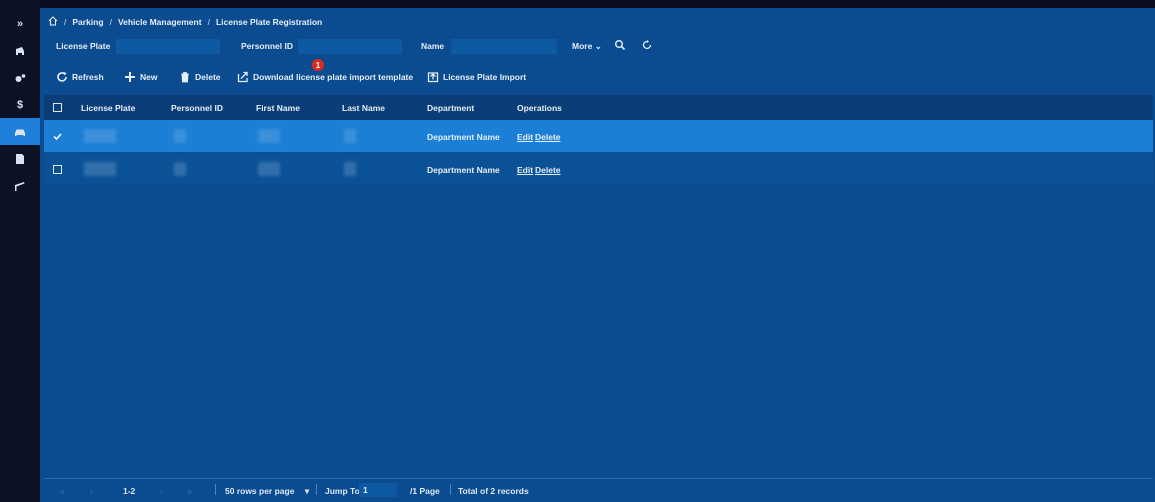 This screenshot has width=1155, height=502. Describe the element at coordinates (333, 77) in the screenshot. I see `download-template-label: Download license plate import template` at that location.